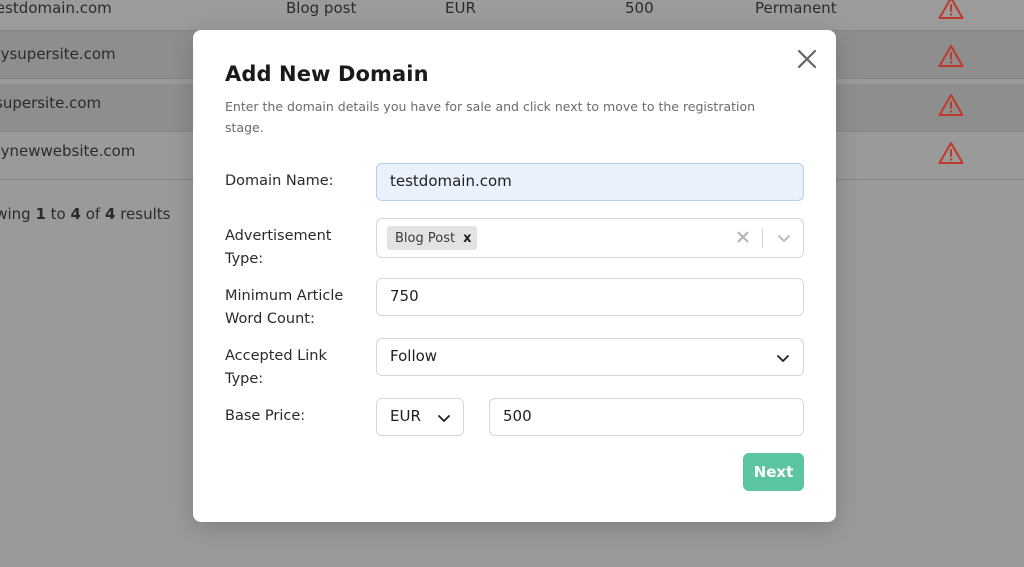 The image size is (1024, 567). Describe the element at coordinates (590, 238) in the screenshot. I see `advertisement-type-select: Blog Post x` at that location.